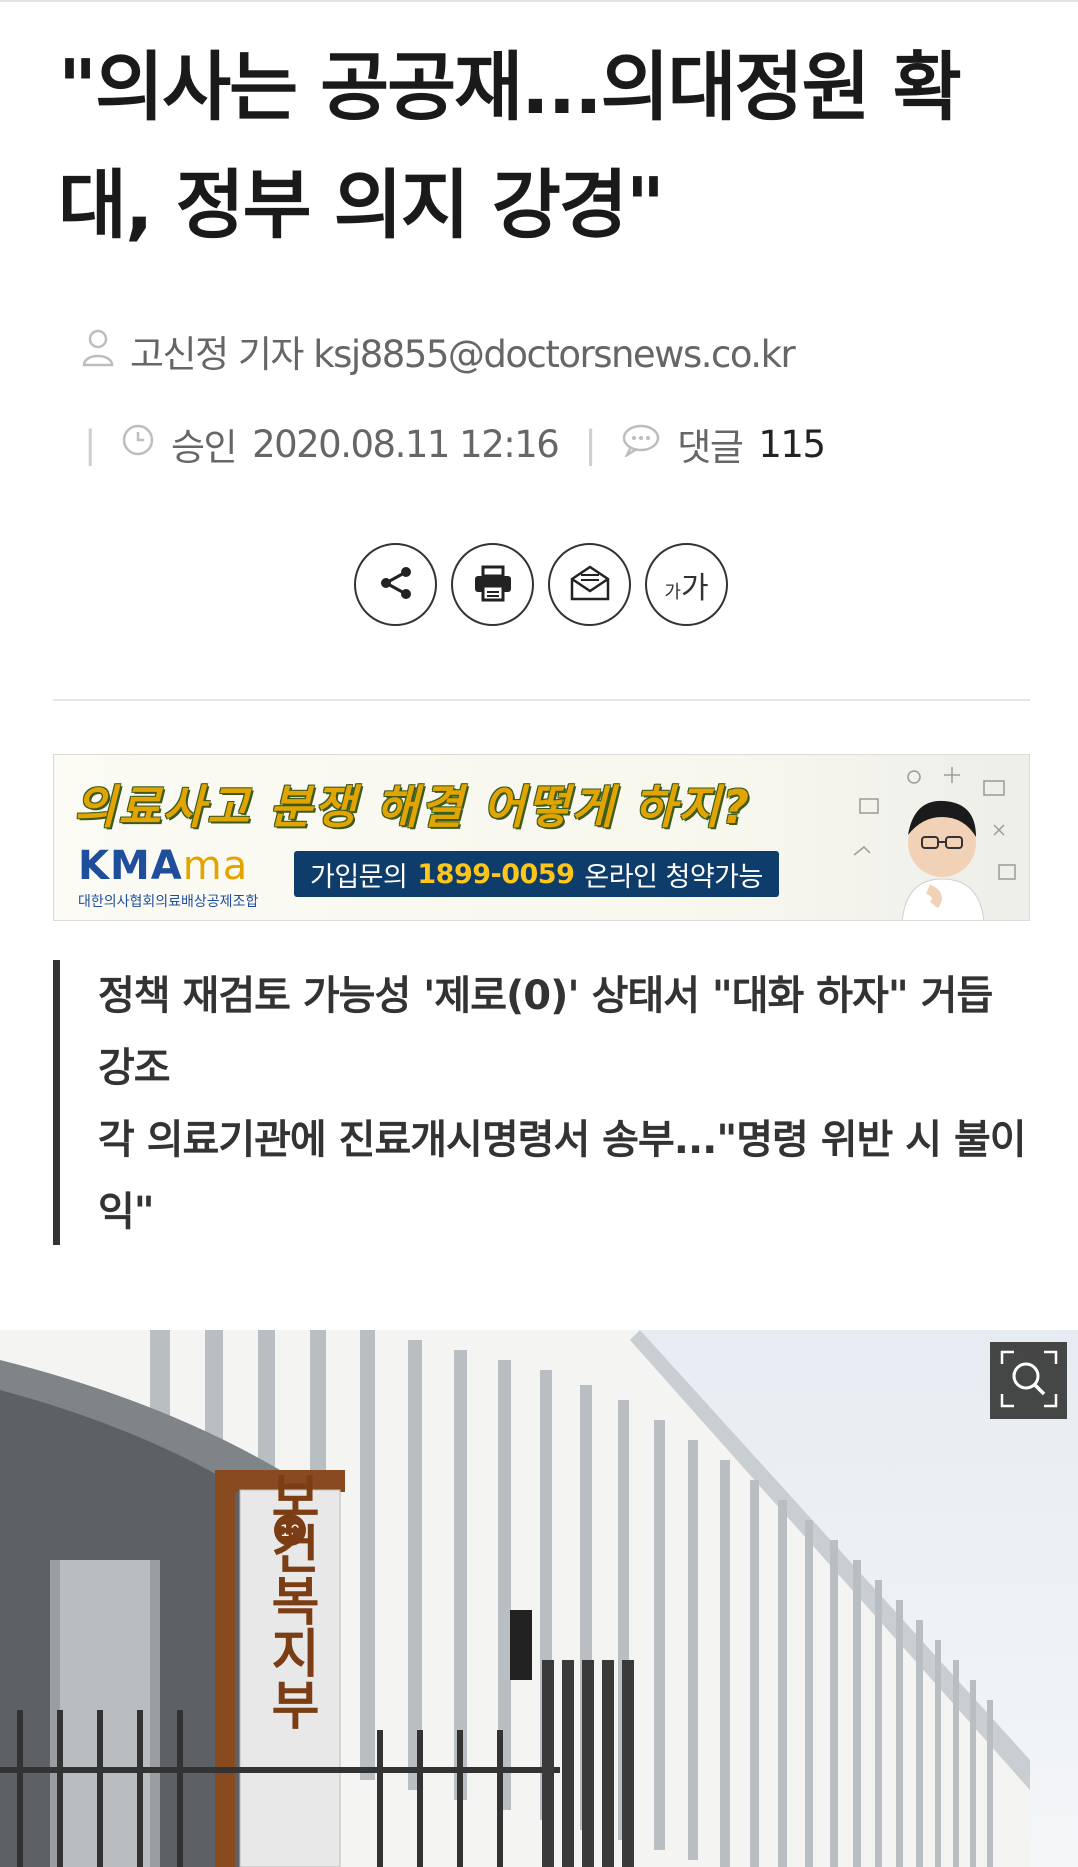 The image size is (1078, 1867). I want to click on font-size-button: 가가, so click(686, 584).